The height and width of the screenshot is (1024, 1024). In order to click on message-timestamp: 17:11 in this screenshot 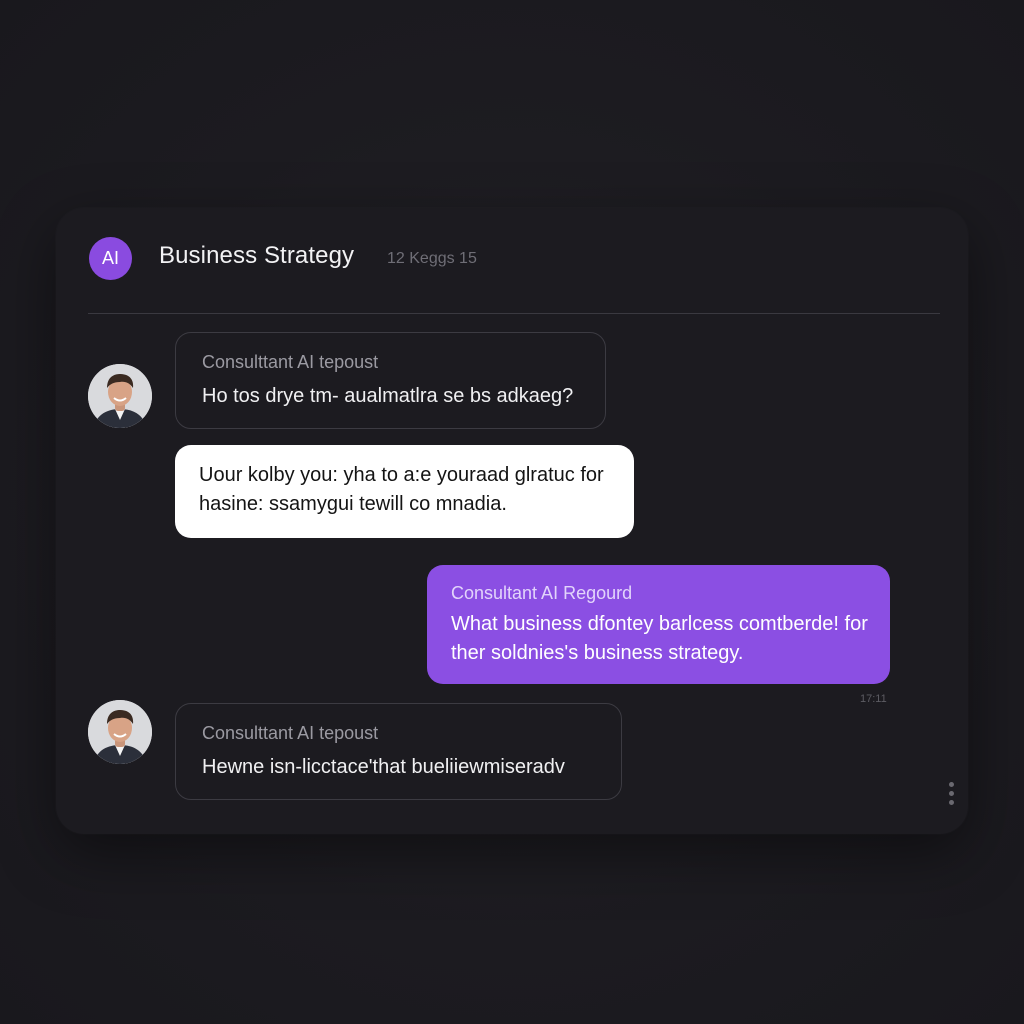, I will do `click(873, 699)`.